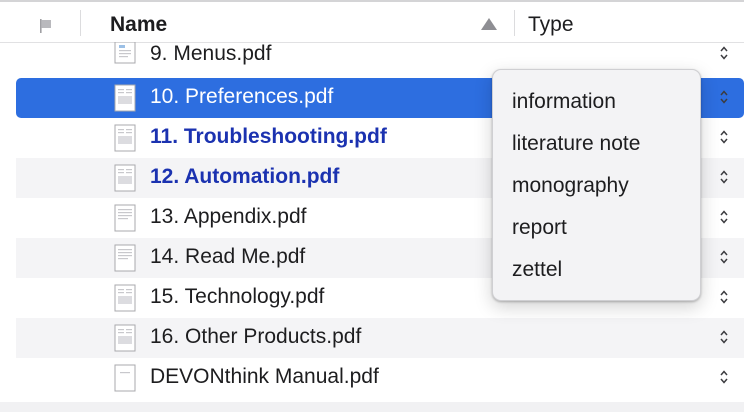 The height and width of the screenshot is (412, 744). I want to click on file-name: 16. Other Products.pdf, so click(256, 336).